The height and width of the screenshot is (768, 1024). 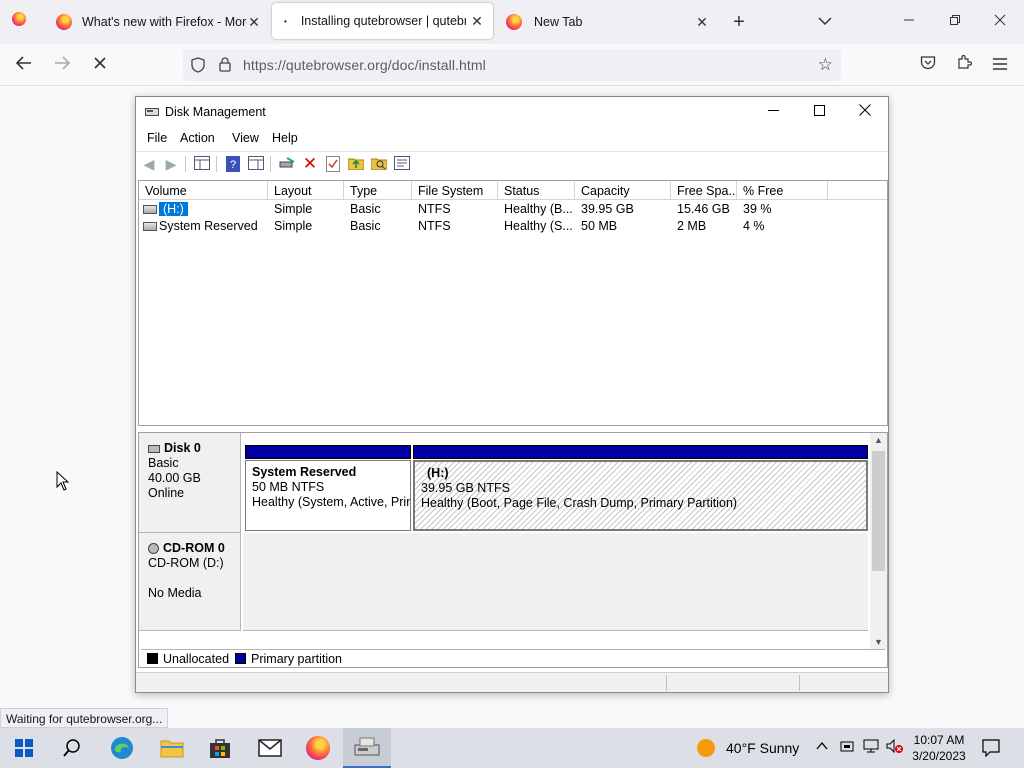 I want to click on help-icon: ?, so click(x=233, y=164).